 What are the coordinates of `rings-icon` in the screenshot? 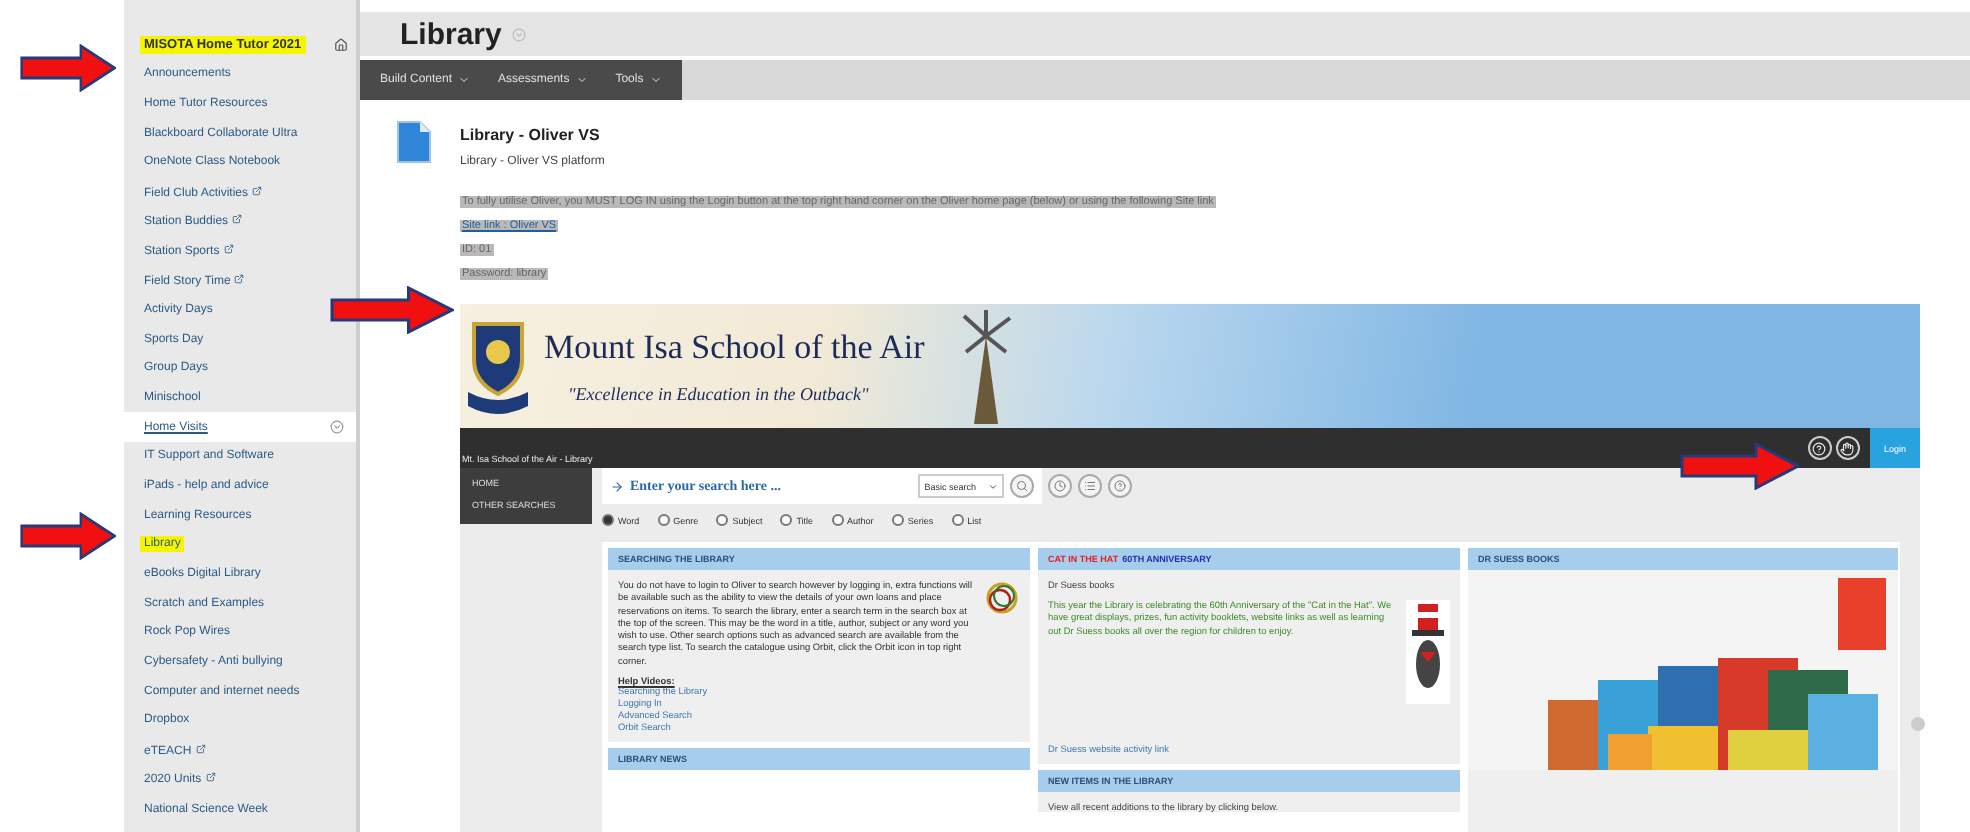 It's located at (1002, 598).